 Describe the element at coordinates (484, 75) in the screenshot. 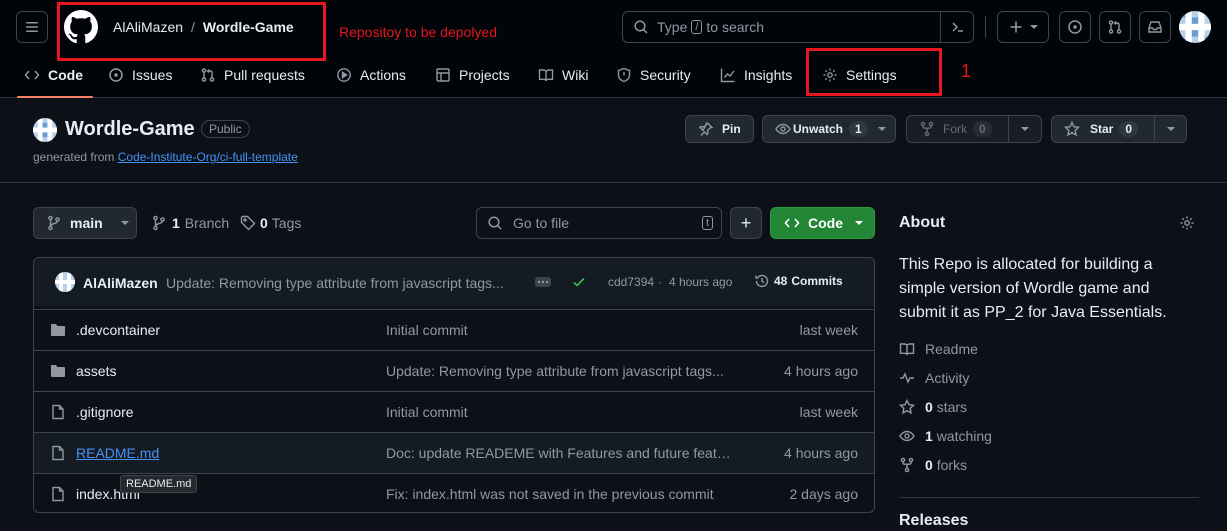

I see `tab-label: Projects` at that location.